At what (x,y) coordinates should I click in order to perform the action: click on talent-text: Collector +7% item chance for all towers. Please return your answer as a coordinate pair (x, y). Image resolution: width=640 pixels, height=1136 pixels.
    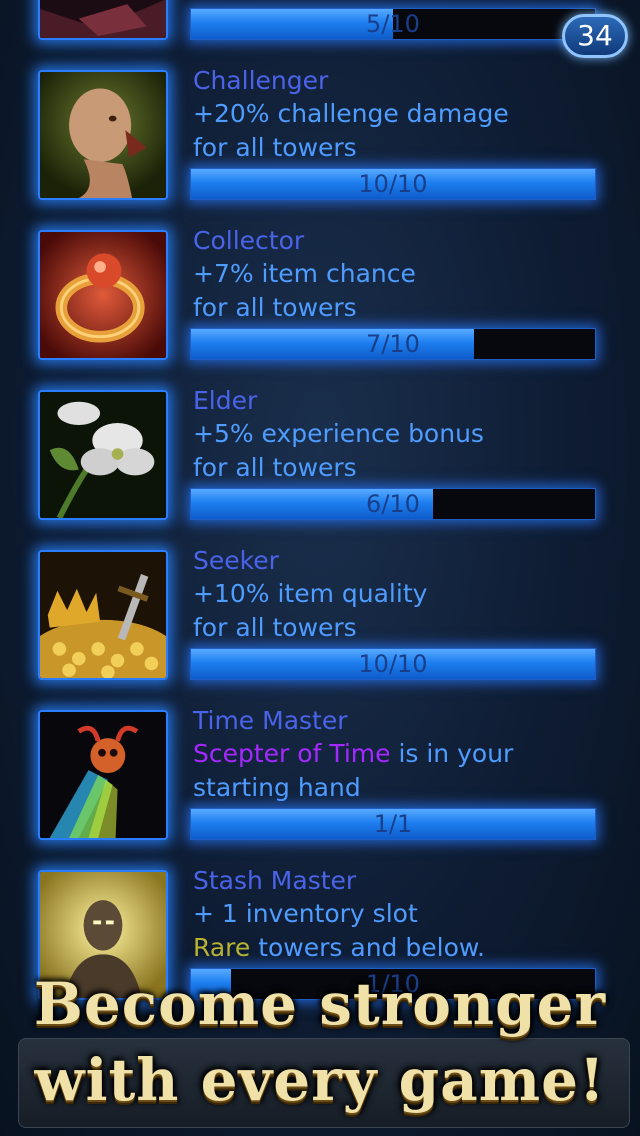
    Looking at the image, I should click on (403, 275).